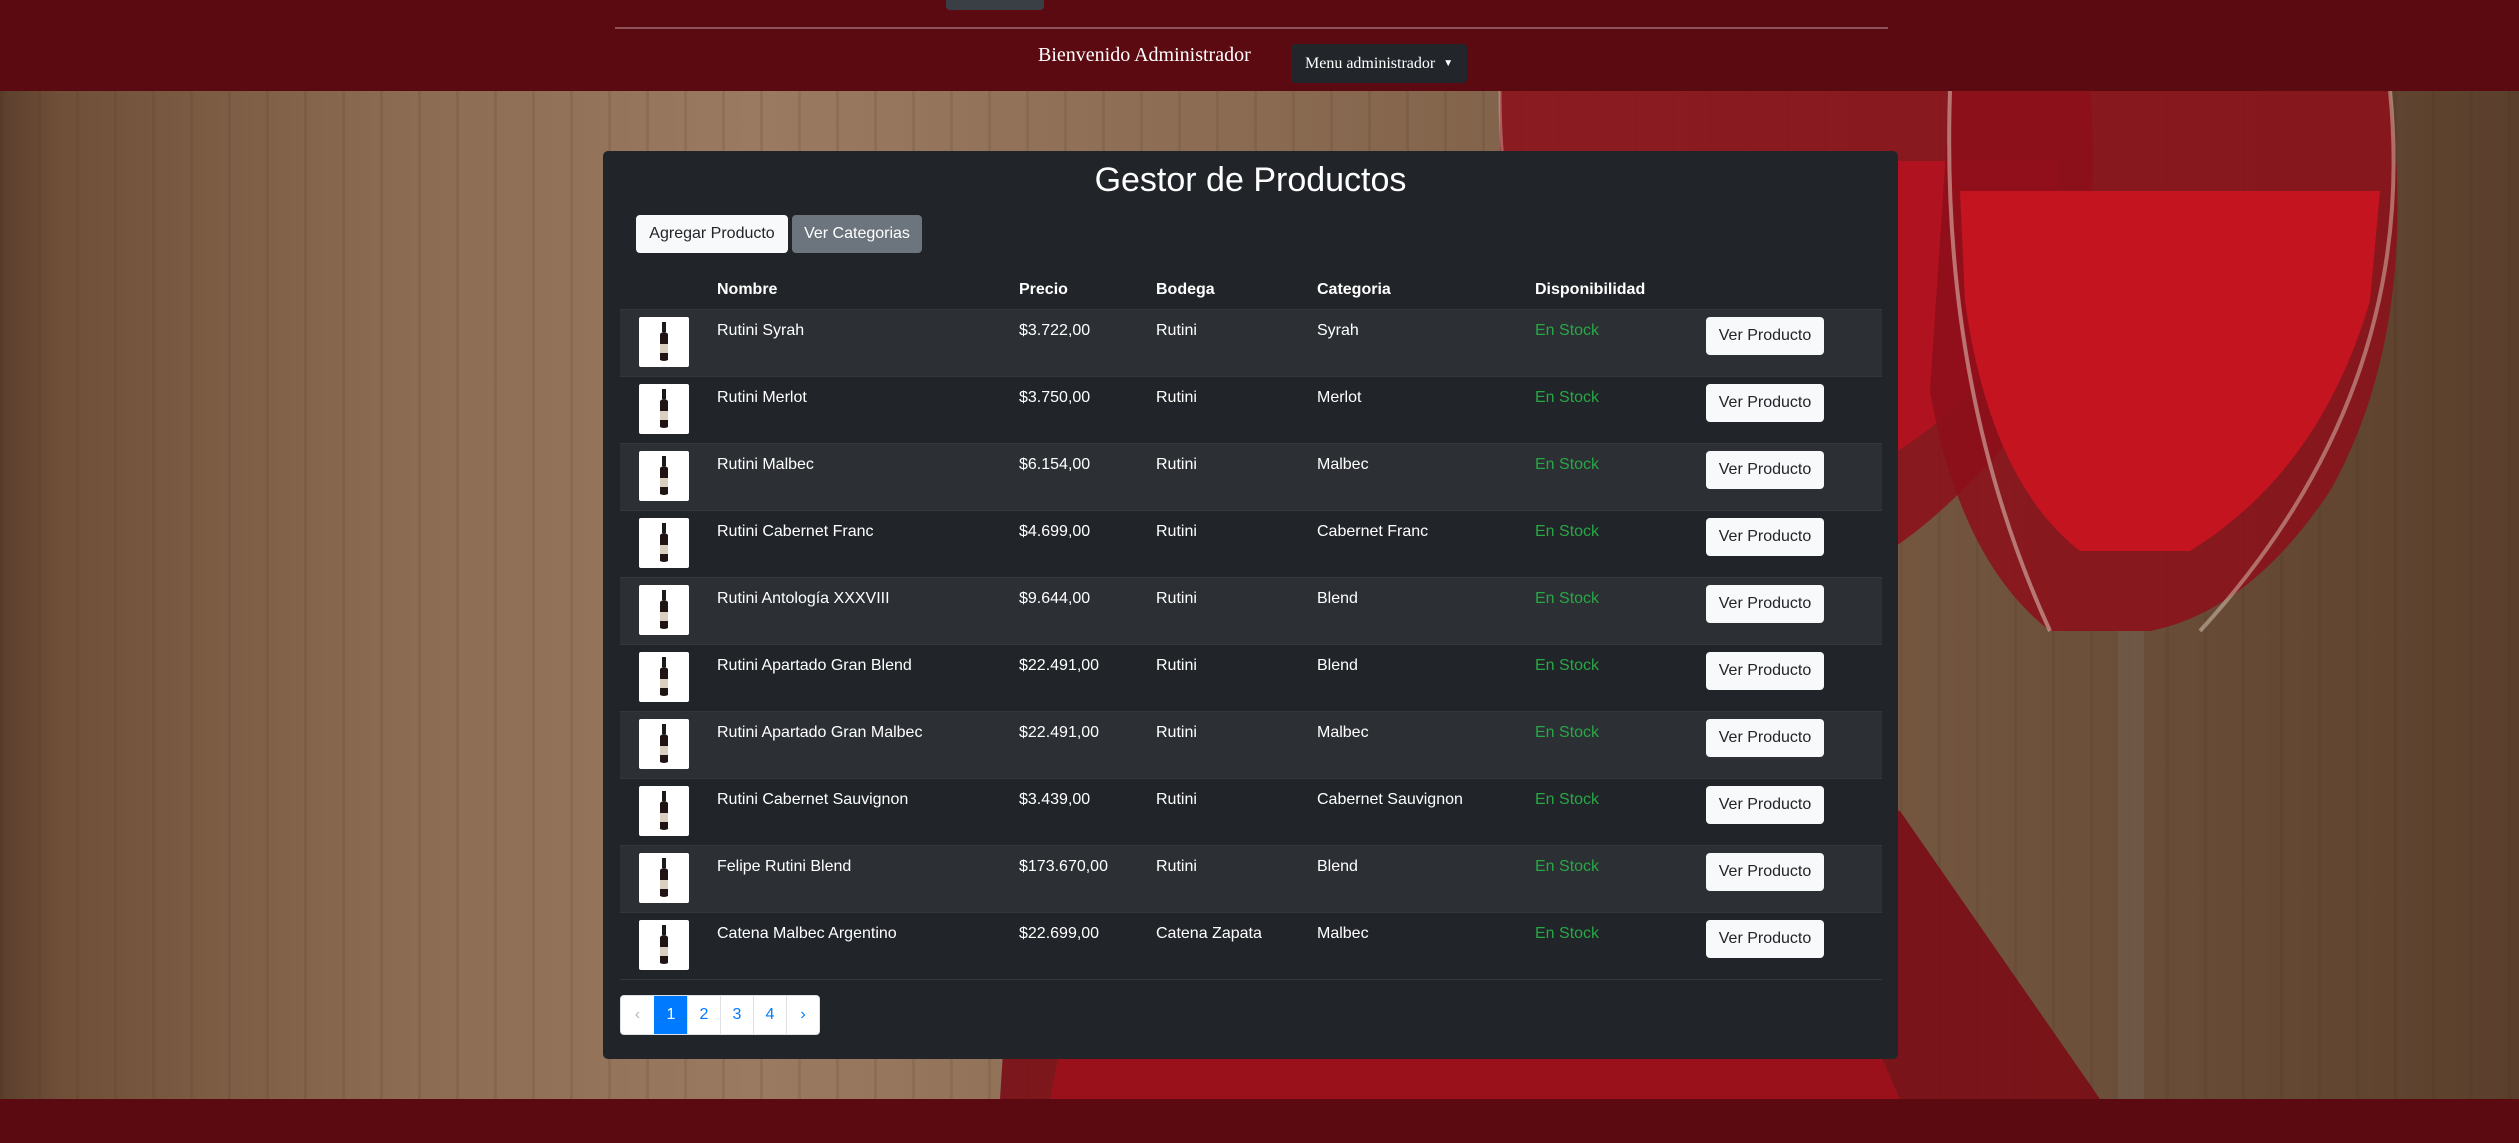  I want to click on product-name: Rutini Malbec, so click(765, 464).